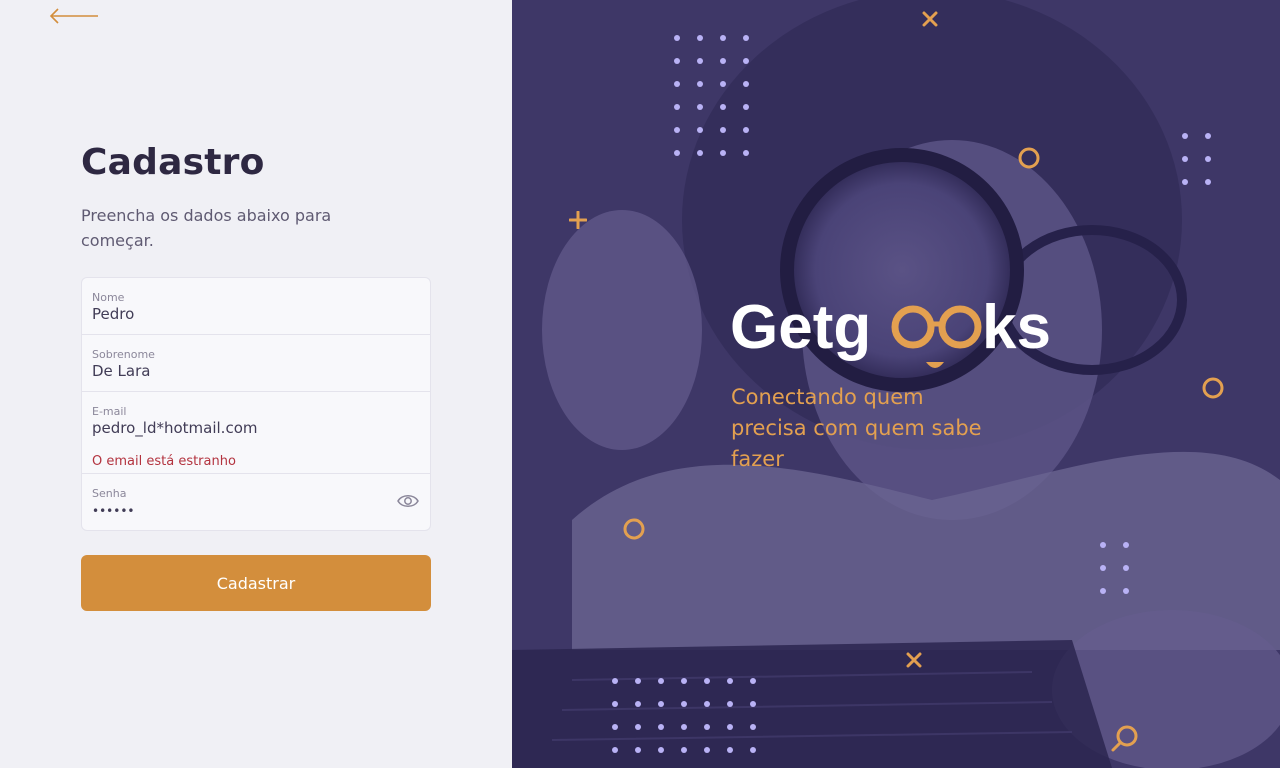 Image resolution: width=1280 pixels, height=768 pixels. Describe the element at coordinates (1124, 738) in the screenshot. I see `magnifier-icon` at that location.